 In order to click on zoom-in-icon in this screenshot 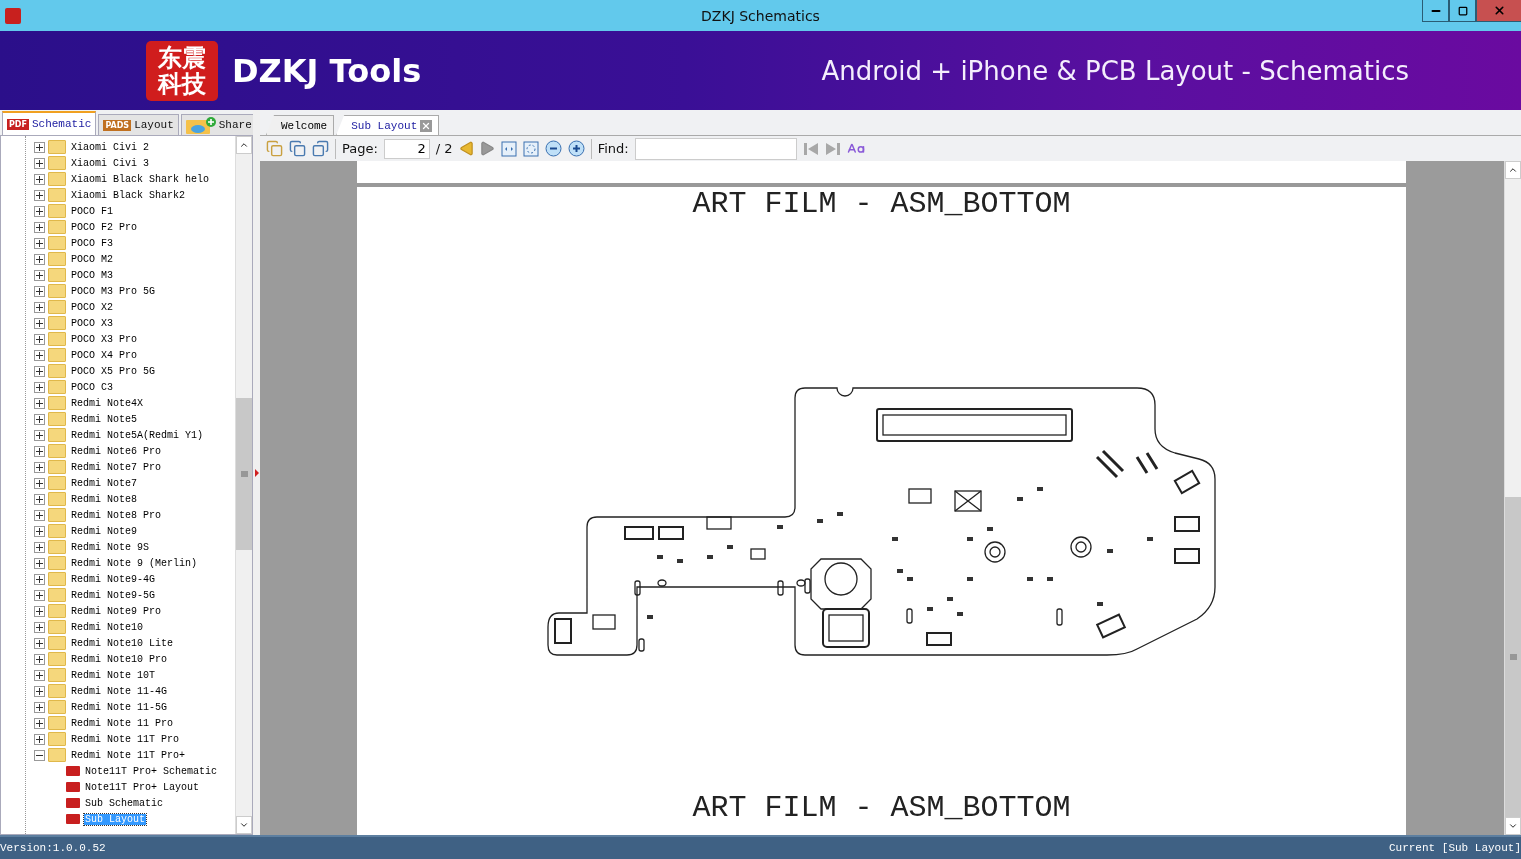, I will do `click(576, 148)`.